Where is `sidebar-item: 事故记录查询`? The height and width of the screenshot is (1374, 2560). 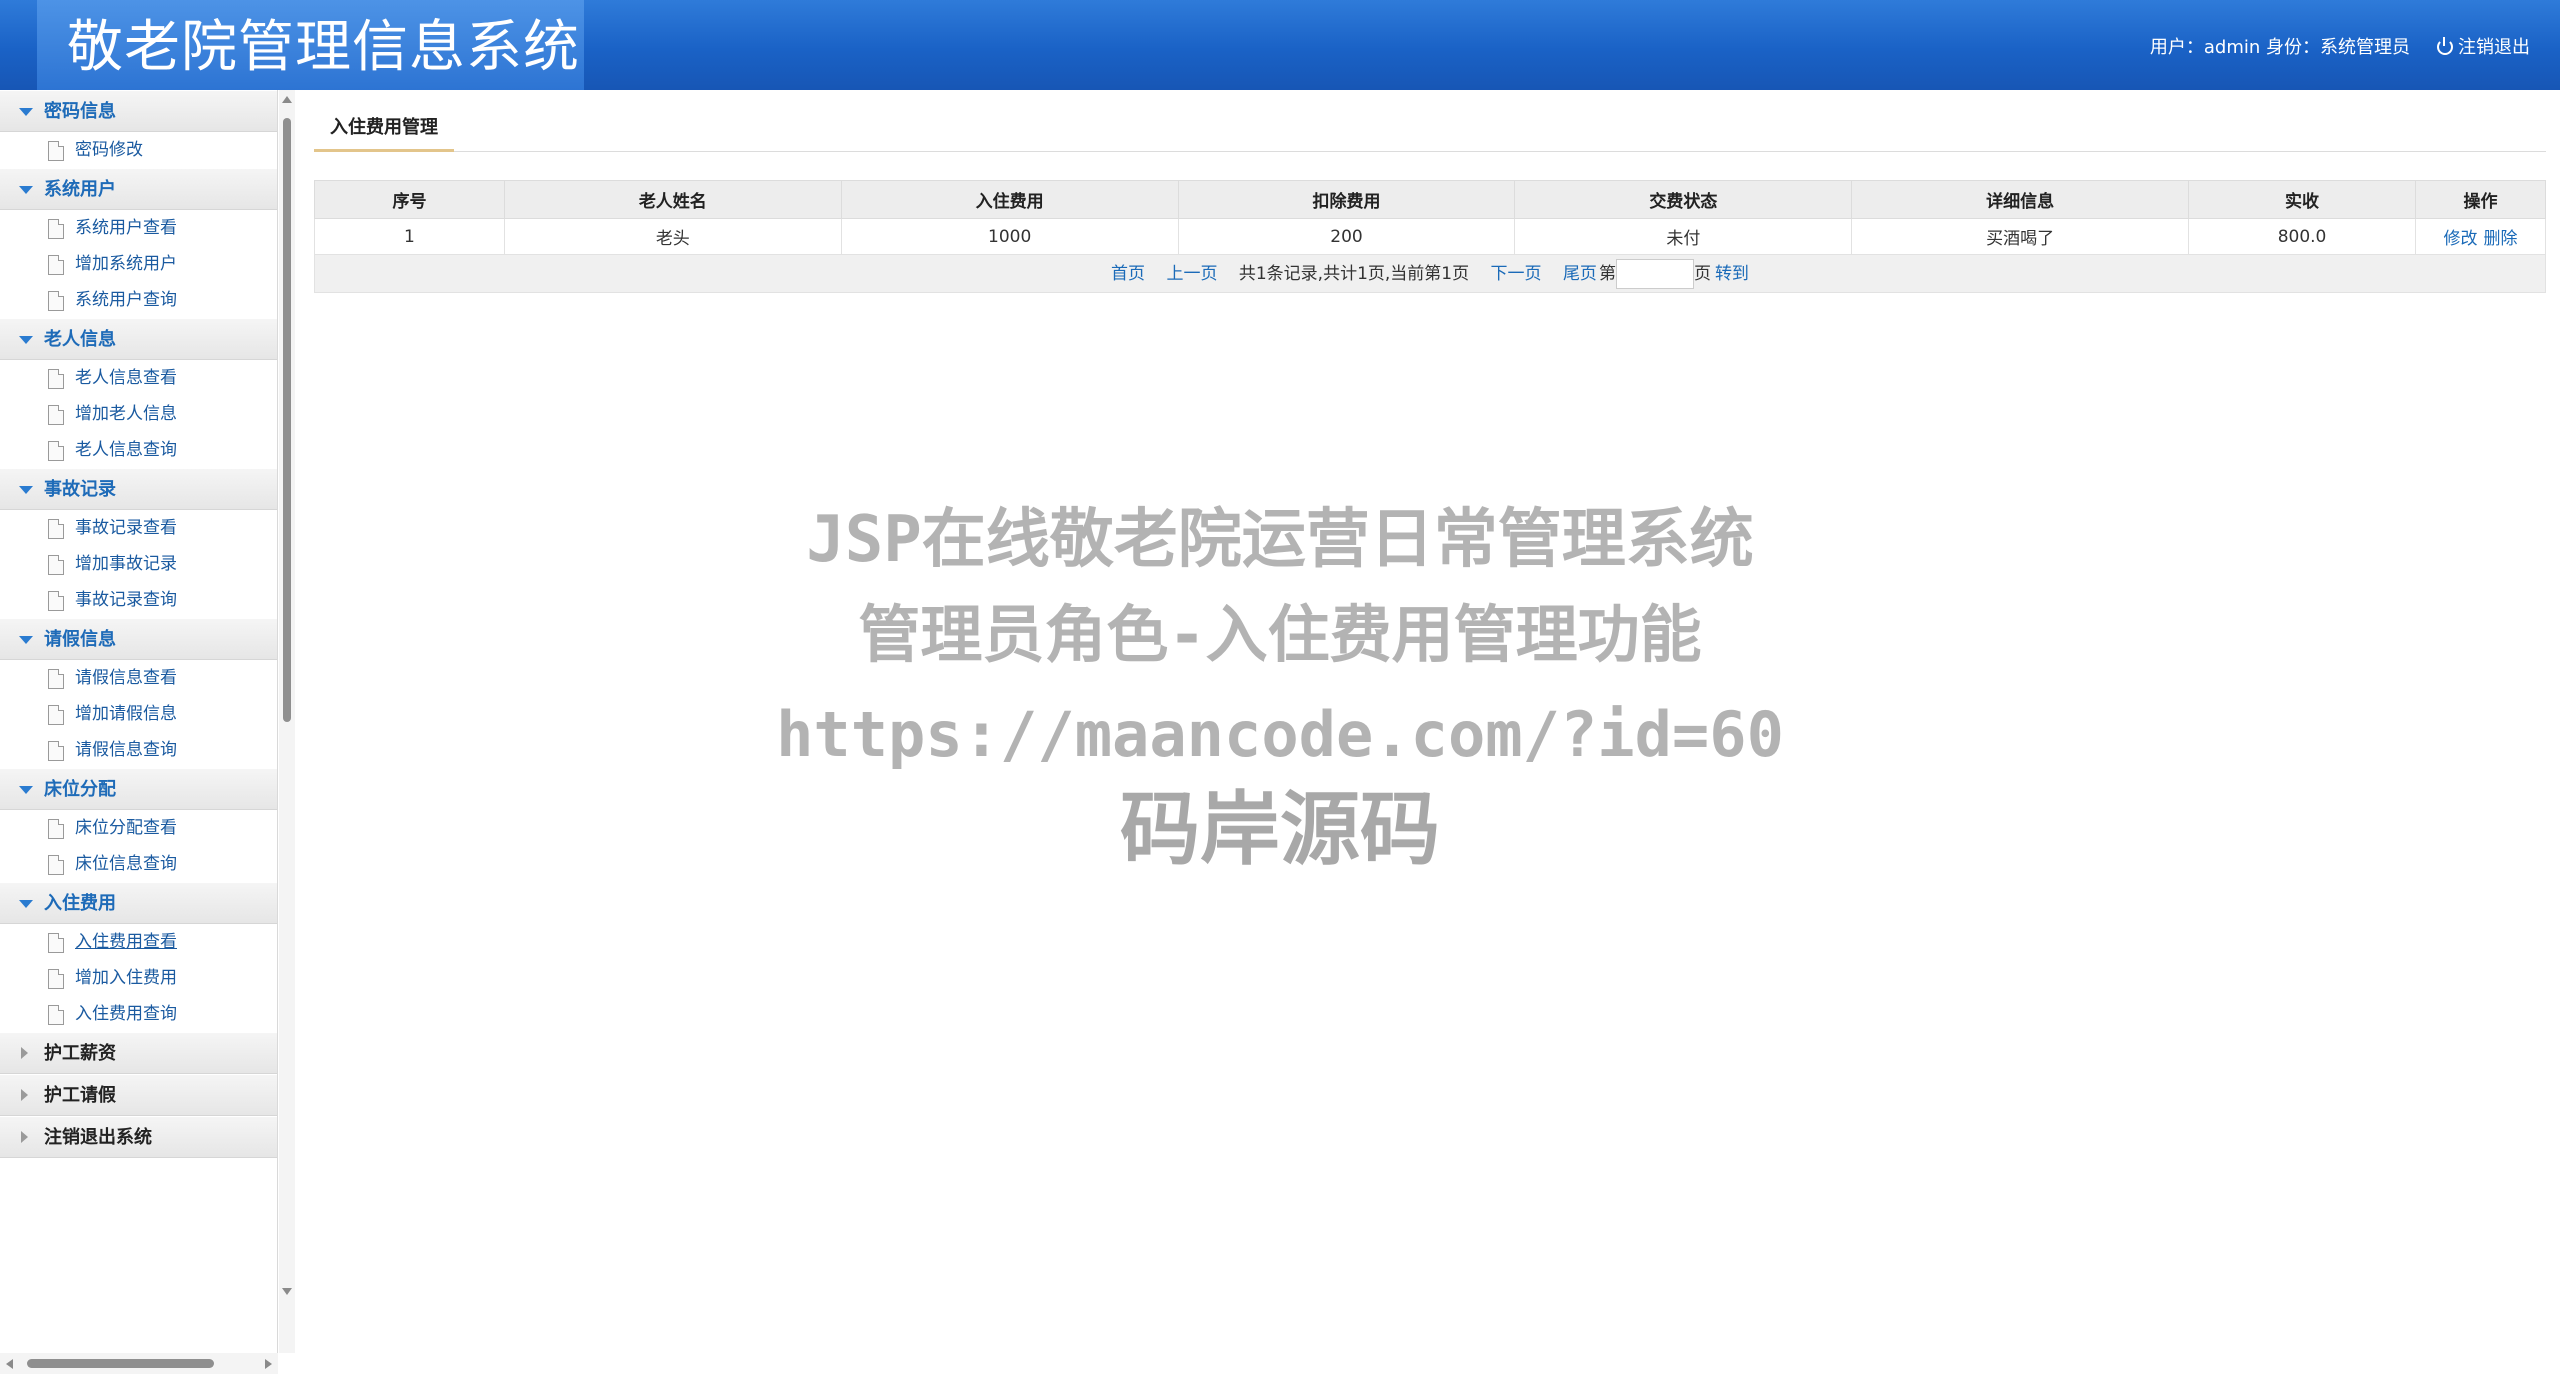
sidebar-item: 事故记录查询 is located at coordinates (138, 600).